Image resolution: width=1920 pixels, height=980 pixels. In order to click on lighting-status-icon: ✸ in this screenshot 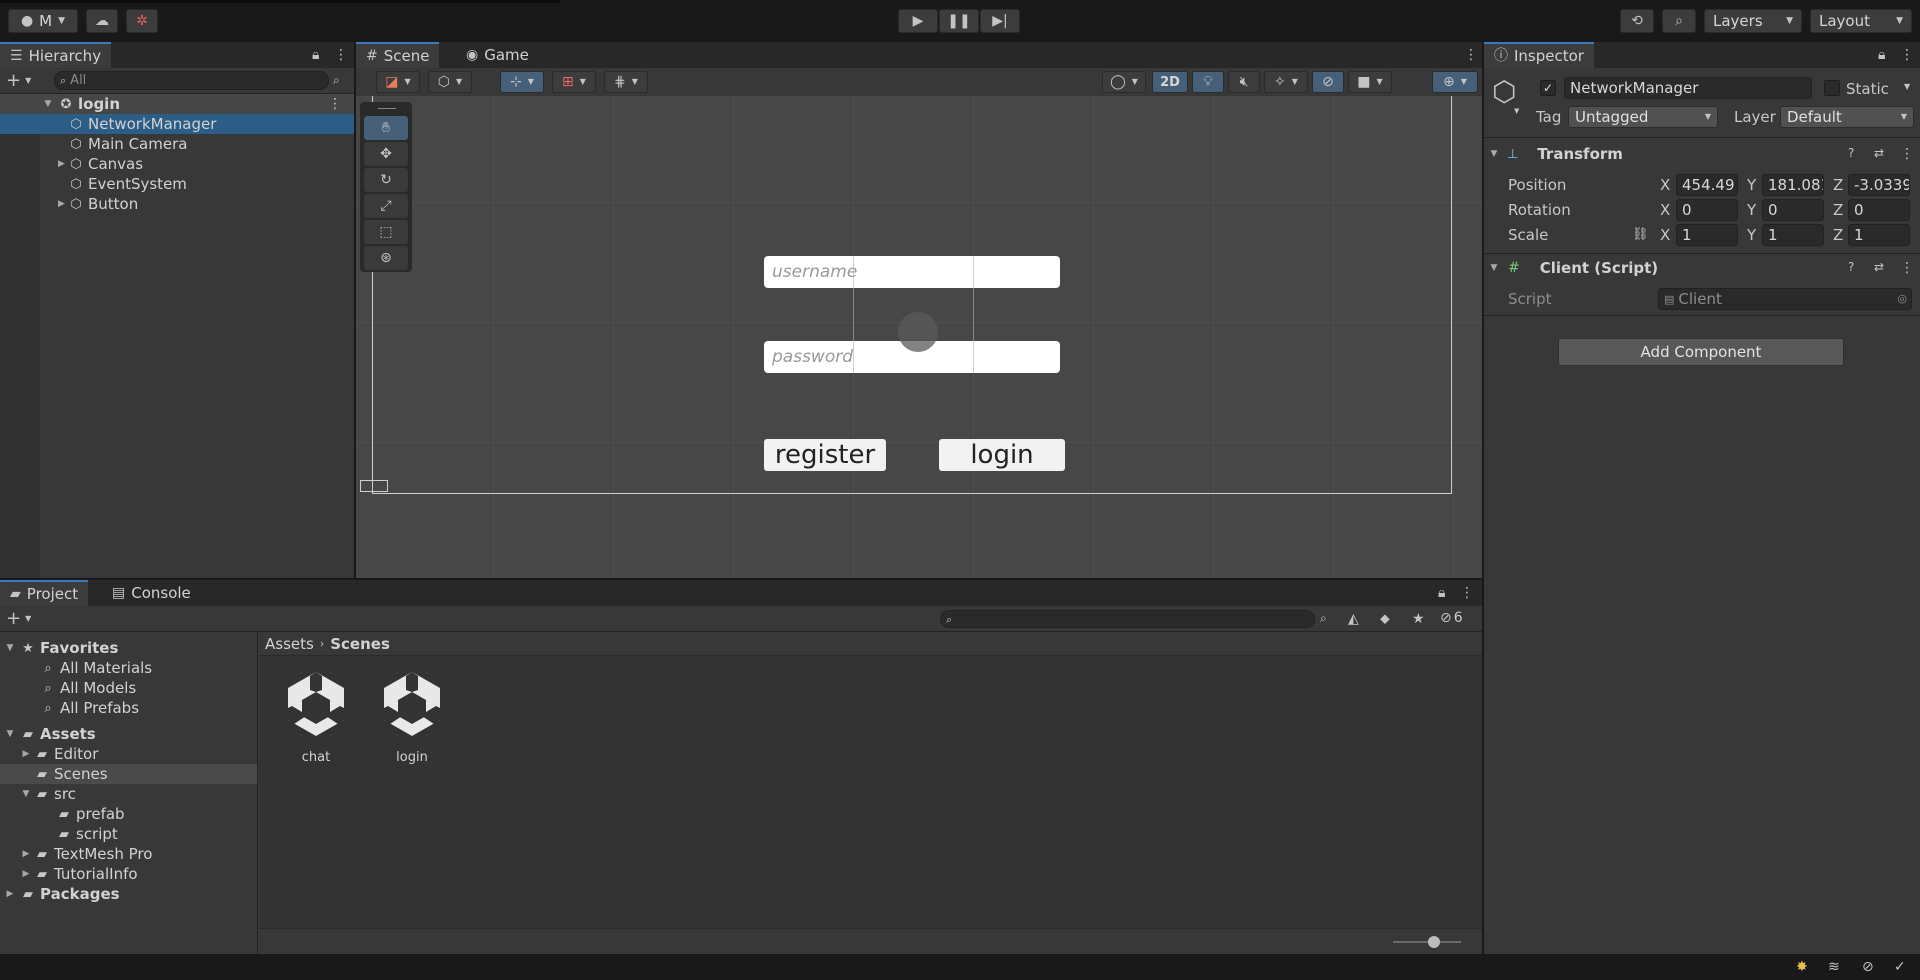, I will do `click(1802, 967)`.